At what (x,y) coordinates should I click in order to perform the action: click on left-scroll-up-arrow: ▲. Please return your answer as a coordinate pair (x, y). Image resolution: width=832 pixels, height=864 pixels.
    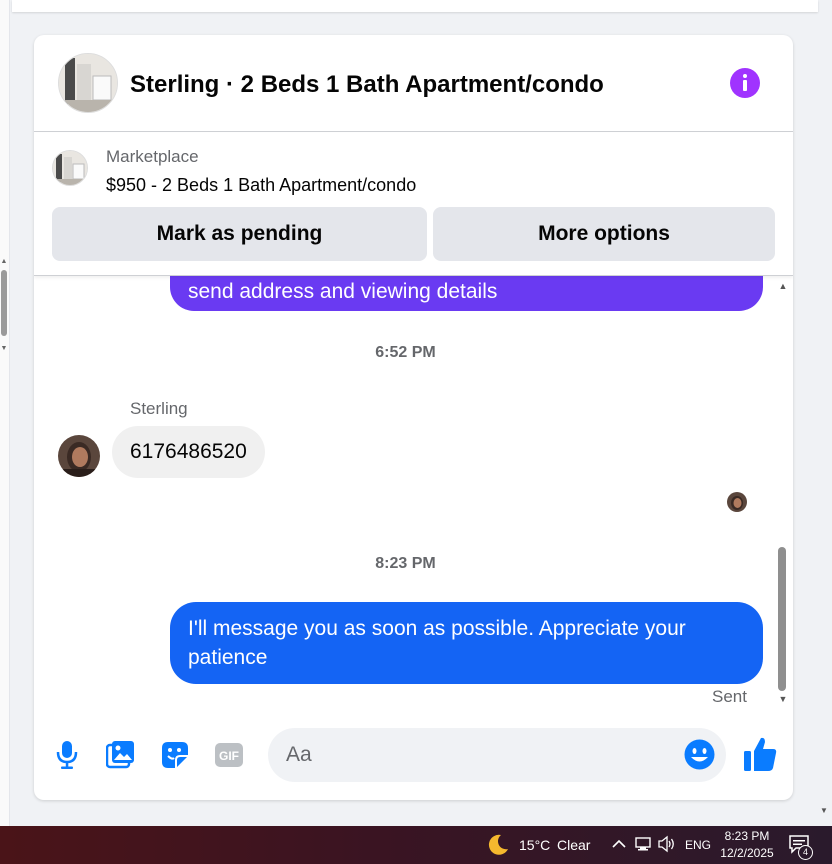
    Looking at the image, I should click on (4, 261).